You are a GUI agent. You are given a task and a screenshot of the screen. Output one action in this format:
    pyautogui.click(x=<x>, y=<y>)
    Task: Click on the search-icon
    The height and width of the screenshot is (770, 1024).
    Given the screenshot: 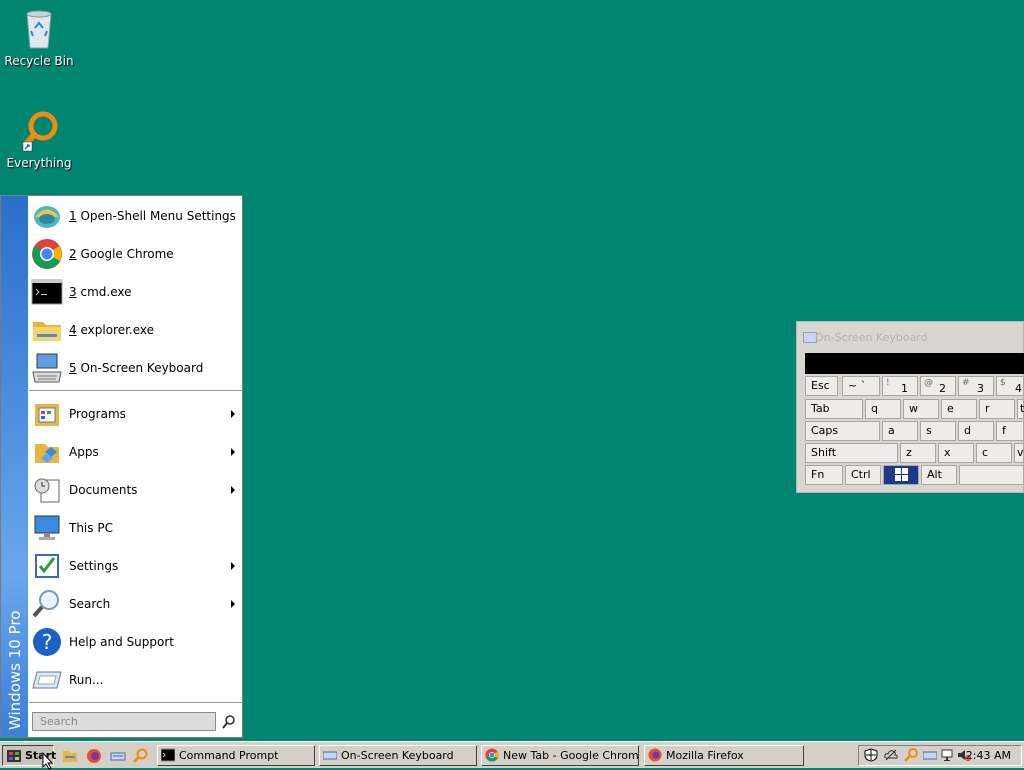 What is the action you would take?
    pyautogui.click(x=229, y=722)
    